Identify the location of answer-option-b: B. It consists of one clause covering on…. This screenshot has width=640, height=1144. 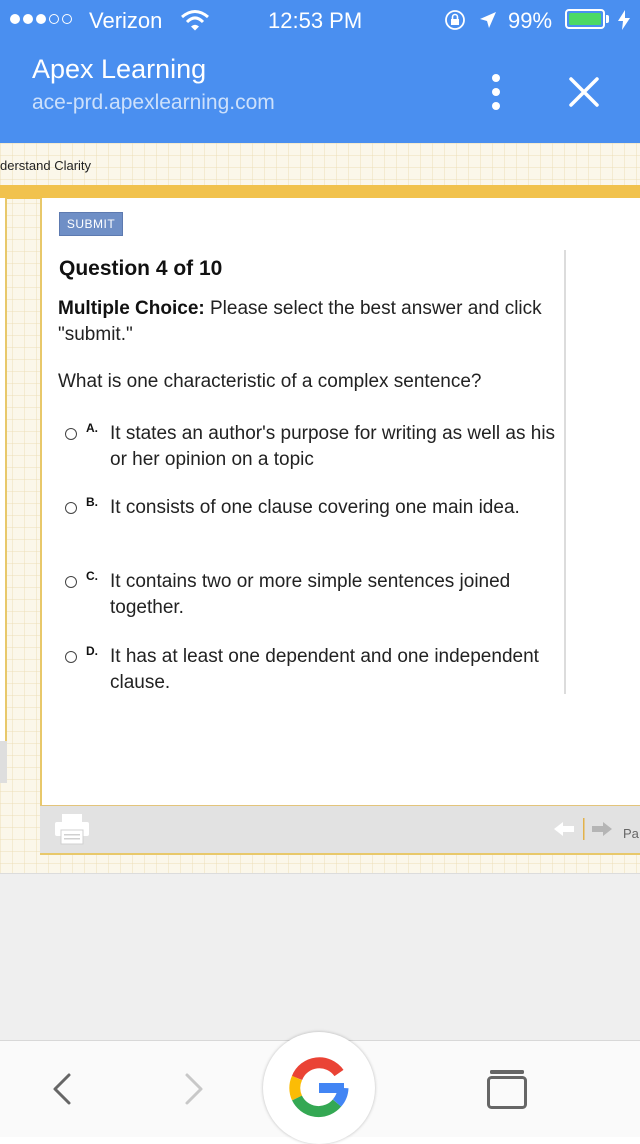
(312, 521).